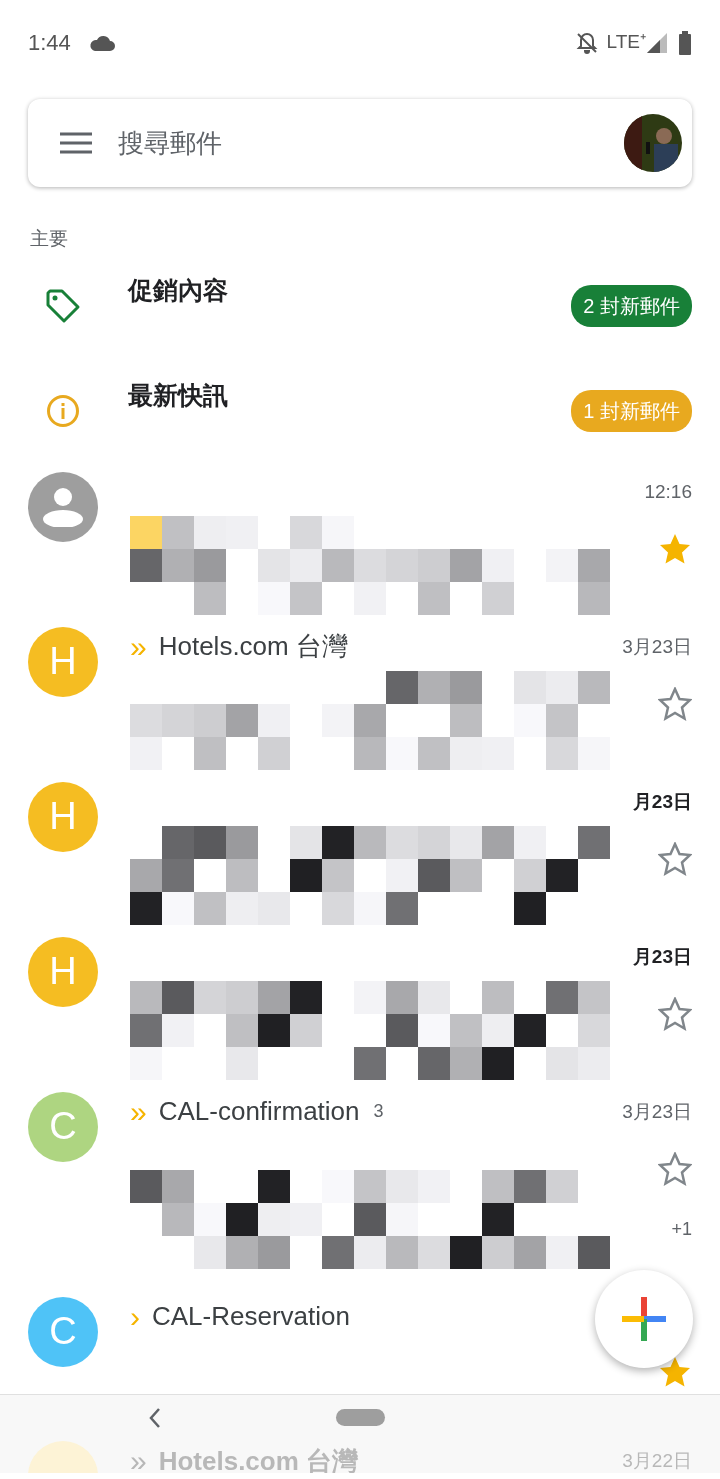  Describe the element at coordinates (259, 1111) in the screenshot. I see `sender-name: CAL-confirmation` at that location.